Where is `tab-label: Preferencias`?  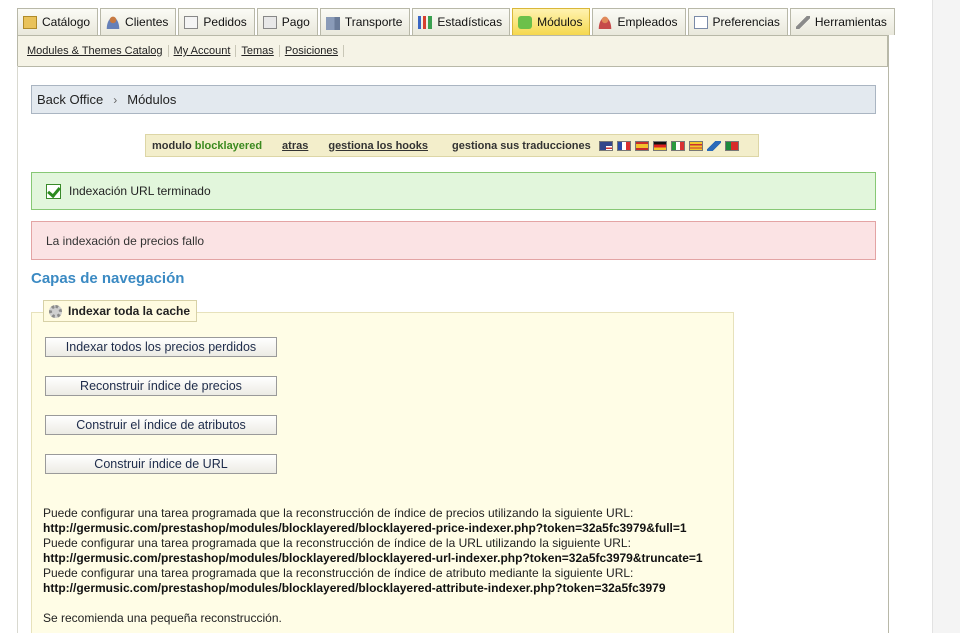 tab-label: Preferencias is located at coordinates (746, 22).